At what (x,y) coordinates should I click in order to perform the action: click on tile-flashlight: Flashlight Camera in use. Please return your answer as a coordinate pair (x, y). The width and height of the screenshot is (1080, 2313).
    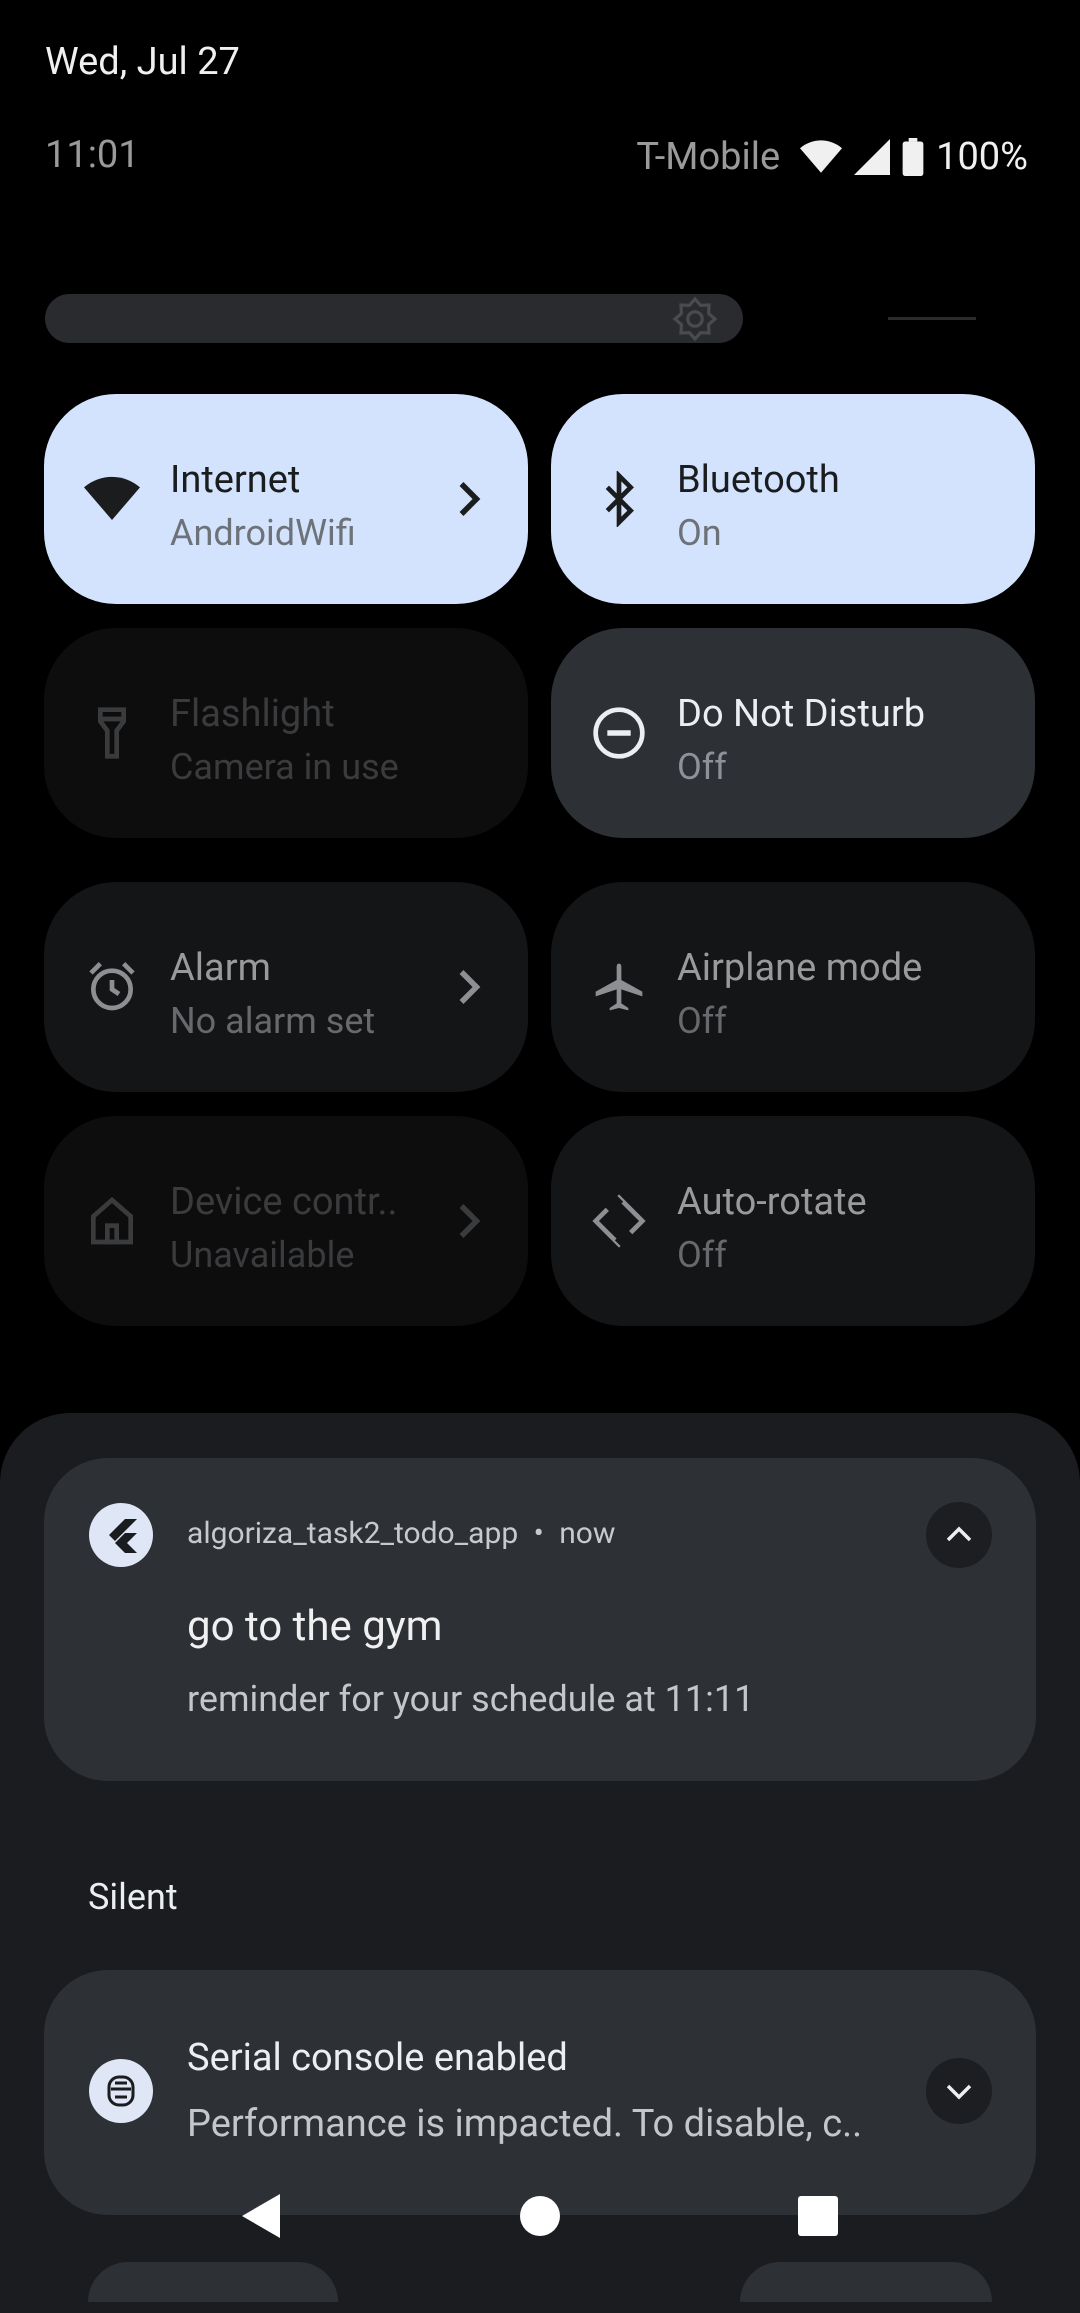
    Looking at the image, I should click on (286, 733).